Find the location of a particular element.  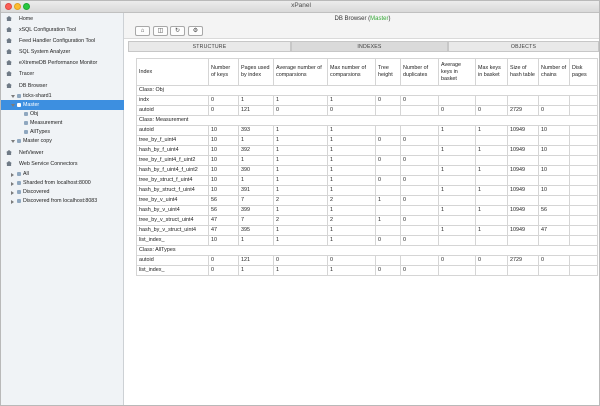

table-cell: 121 is located at coordinates (256, 260).